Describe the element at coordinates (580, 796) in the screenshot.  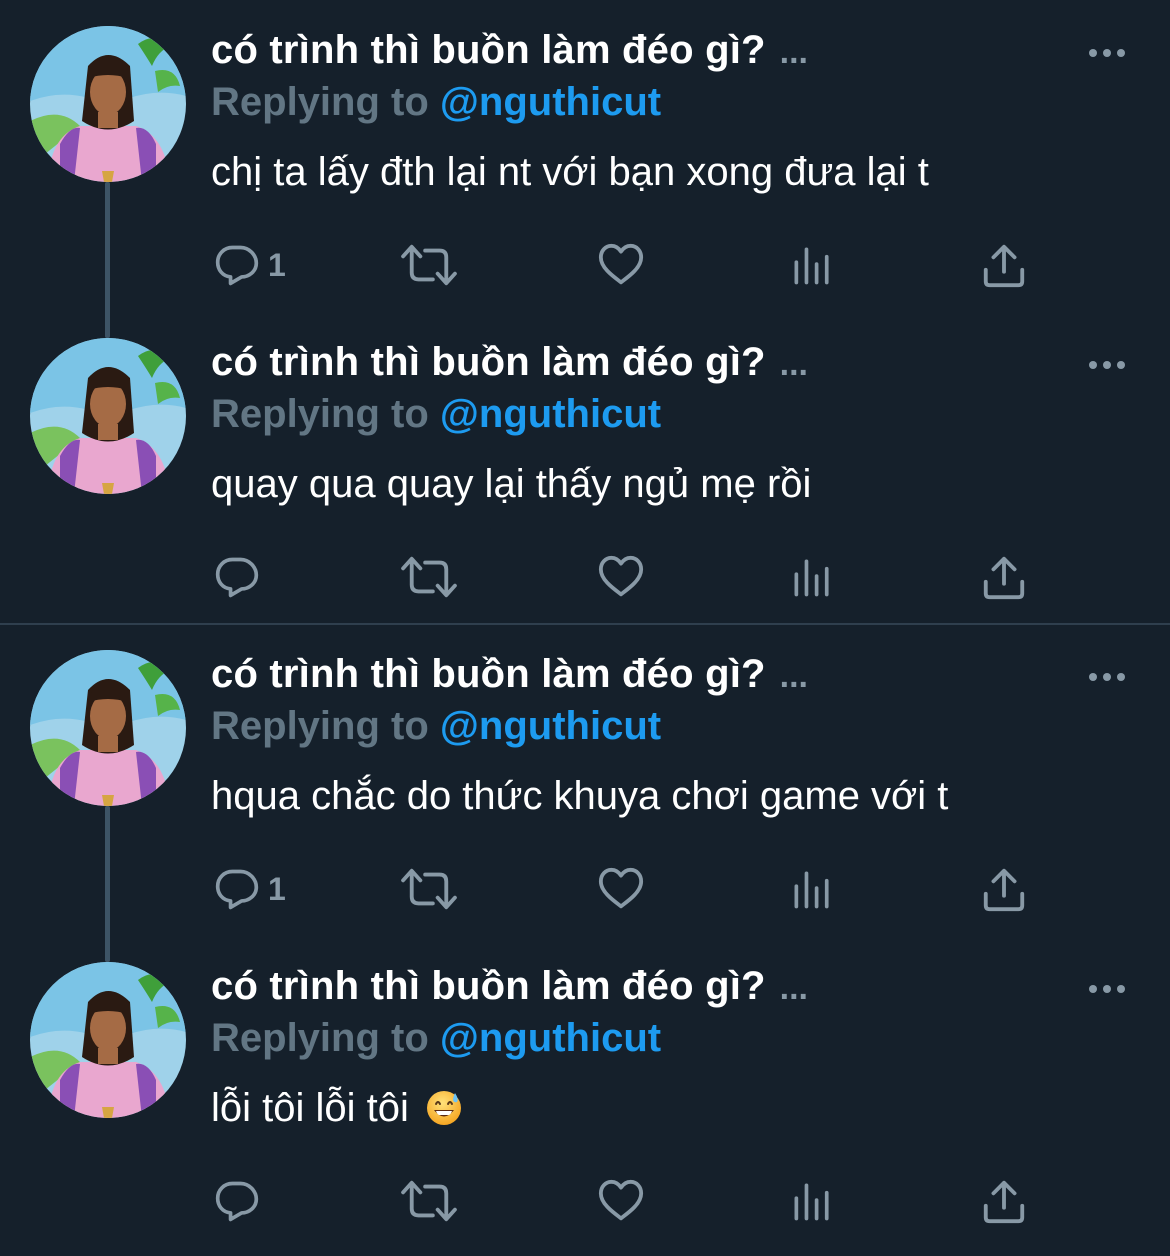
I see `tweet-text: hqua chắc do thức khuya chơi game với t` at that location.